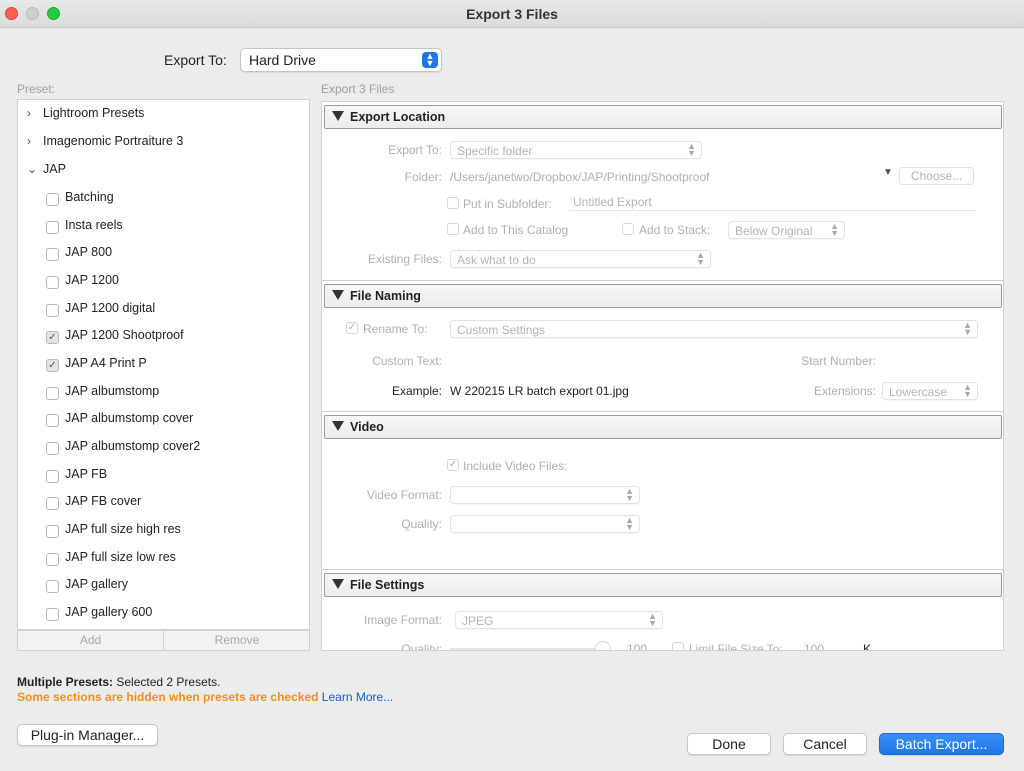  Describe the element at coordinates (423, 177) in the screenshot. I see `folder-label: Folder:` at that location.